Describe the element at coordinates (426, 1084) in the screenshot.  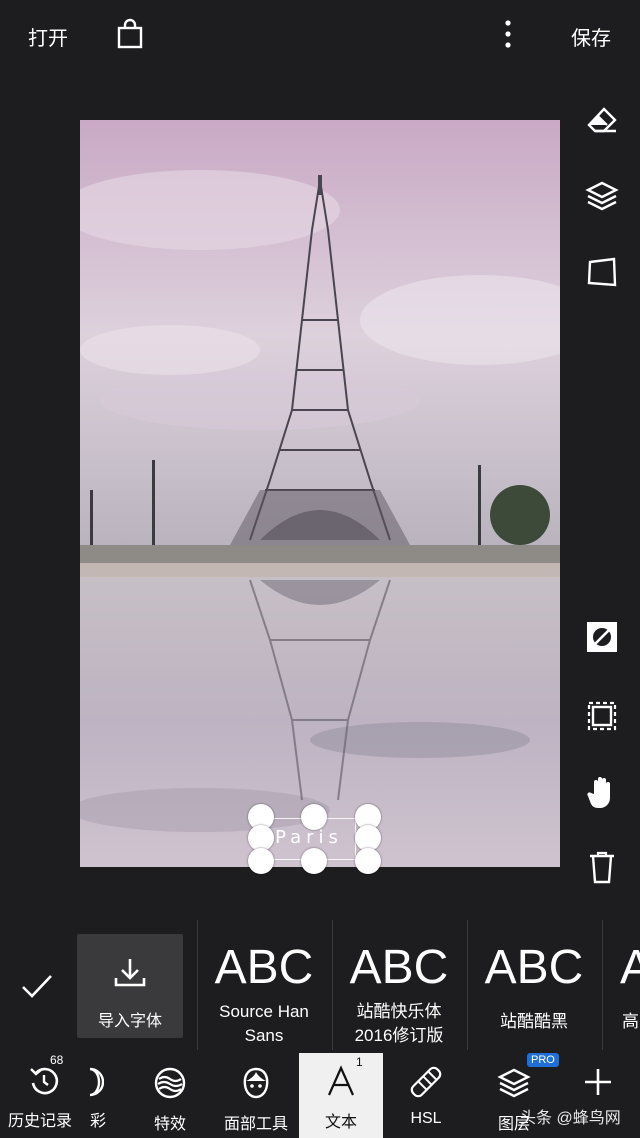
I see `hsl-icon` at that location.